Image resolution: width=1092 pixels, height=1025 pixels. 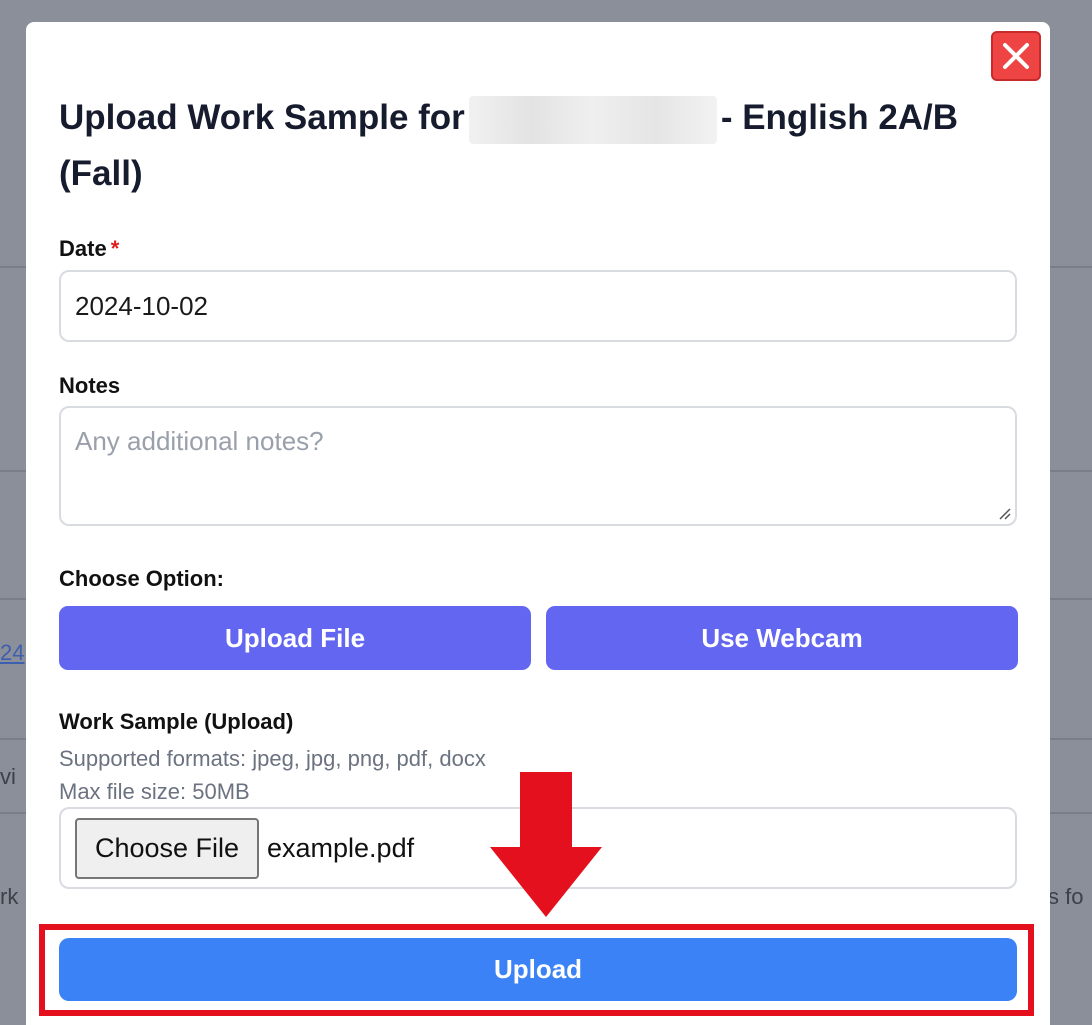 I want to click on upload-file-button: Upload File, so click(x=295, y=638).